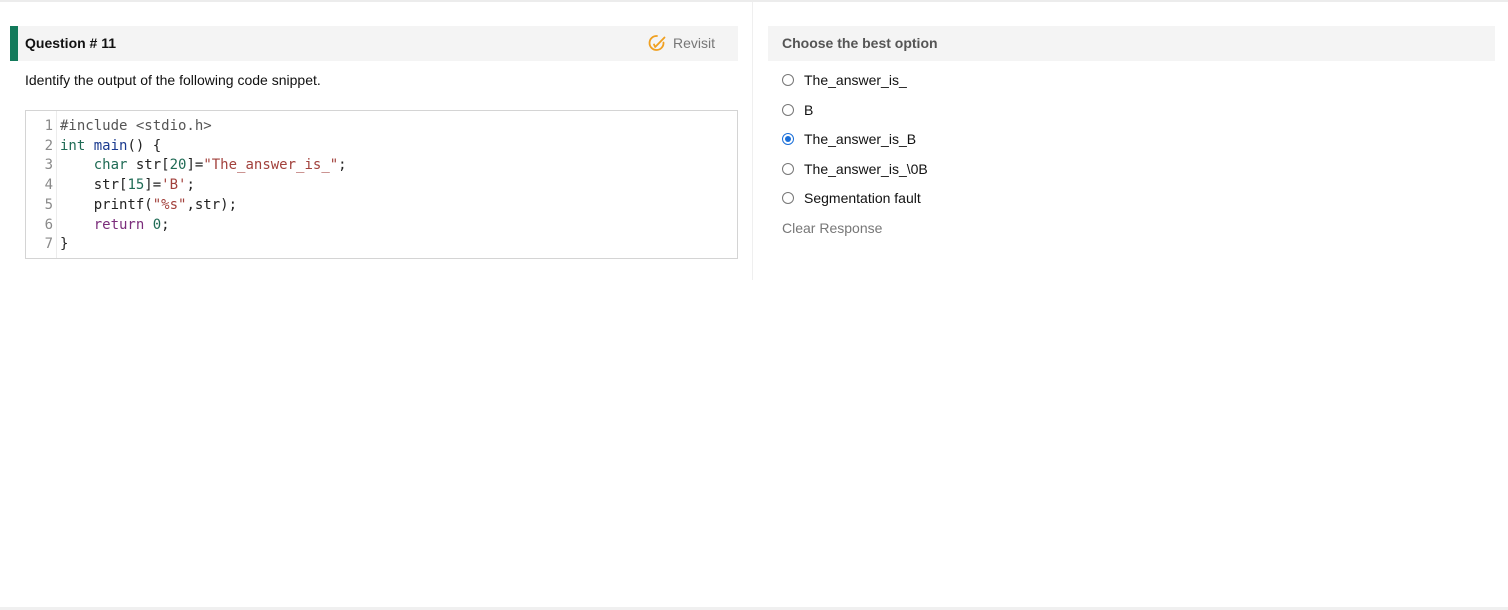  What do you see at coordinates (809, 110) in the screenshot?
I see `option-2-label: B` at bounding box center [809, 110].